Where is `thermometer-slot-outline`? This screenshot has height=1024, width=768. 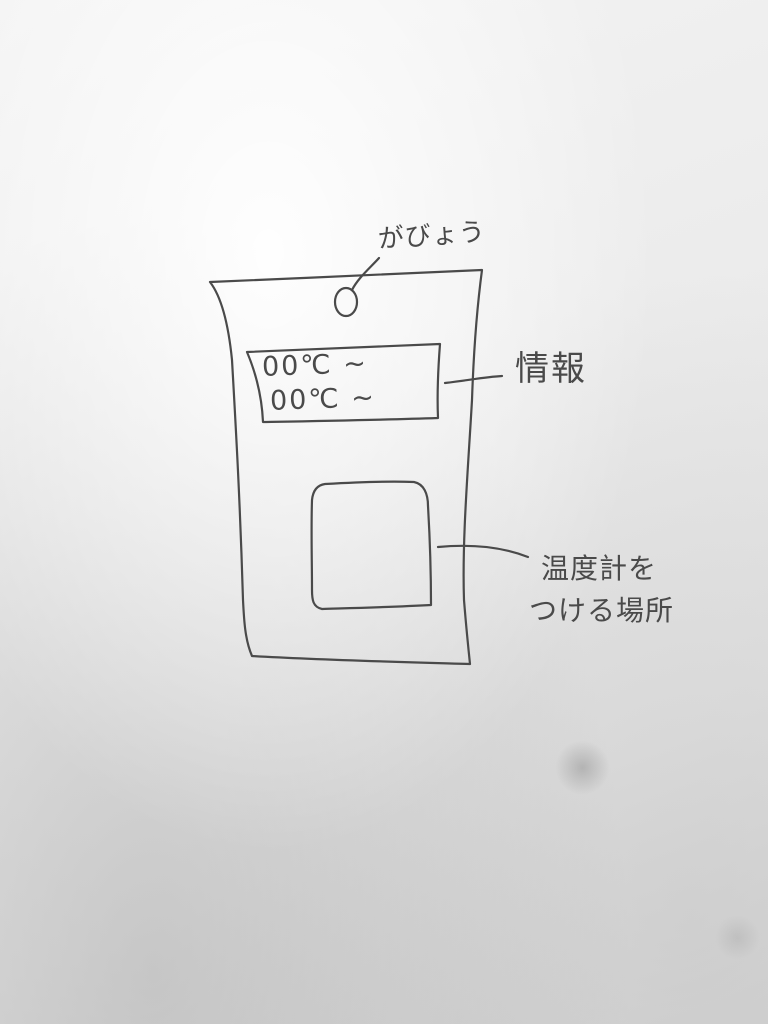
thermometer-slot-outline is located at coordinates (371, 545).